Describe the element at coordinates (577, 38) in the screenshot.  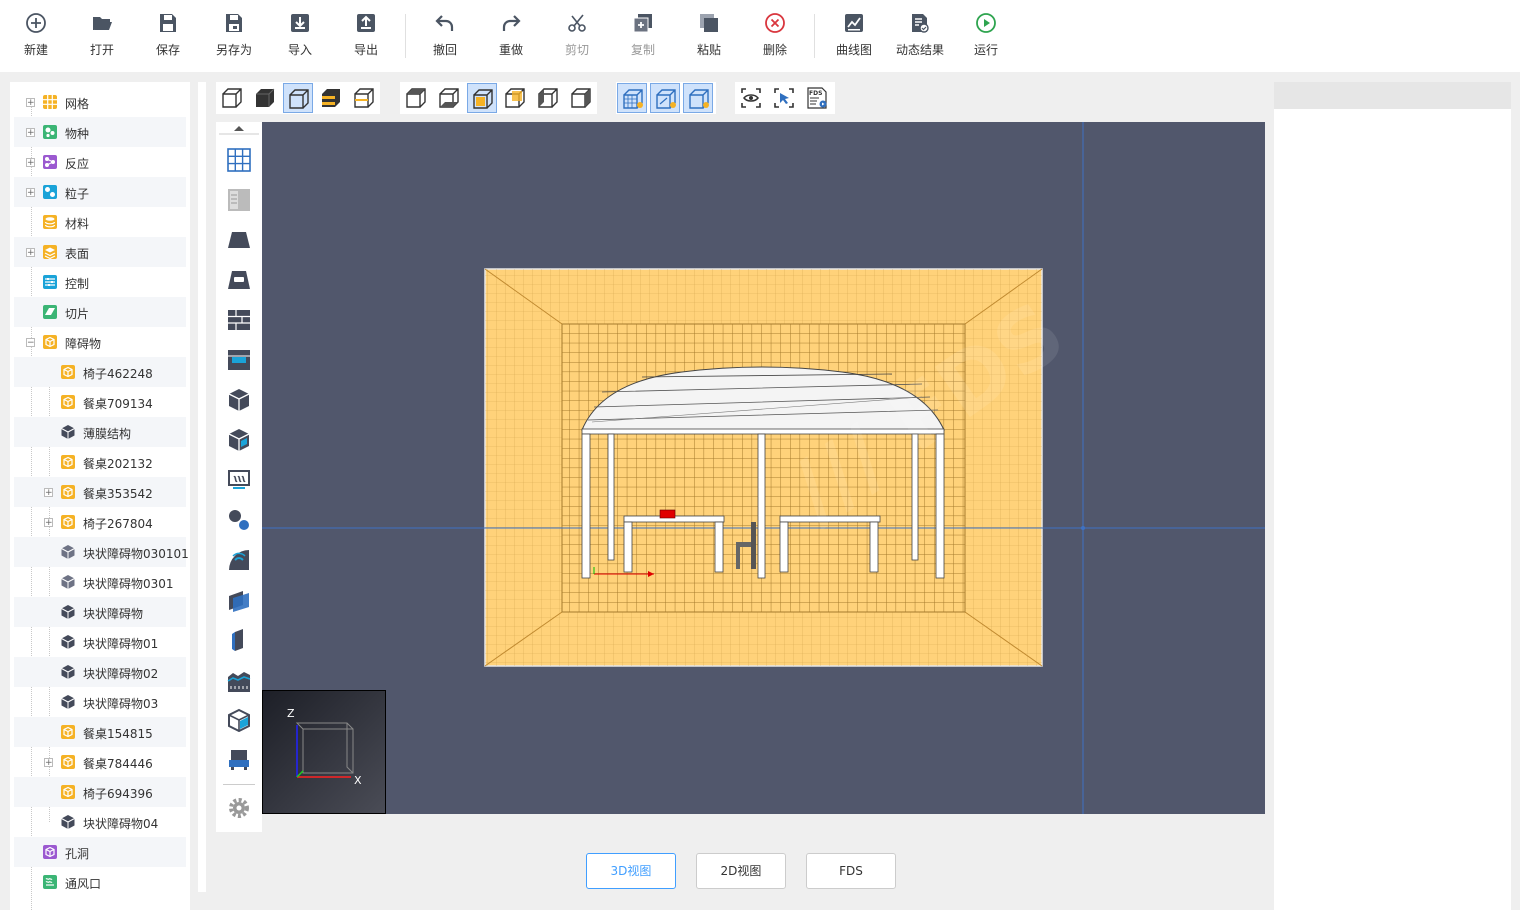
I see `cut-button: 剪切` at that location.